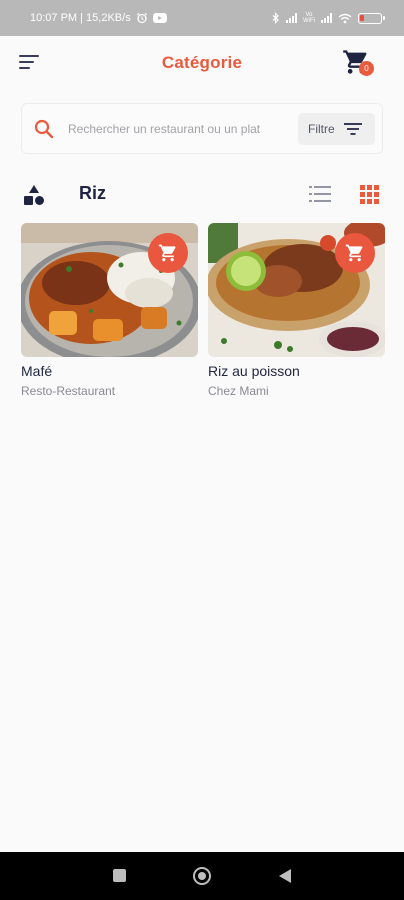 The height and width of the screenshot is (900, 404). What do you see at coordinates (34, 195) in the screenshot?
I see `category-shapes-icon` at bounding box center [34, 195].